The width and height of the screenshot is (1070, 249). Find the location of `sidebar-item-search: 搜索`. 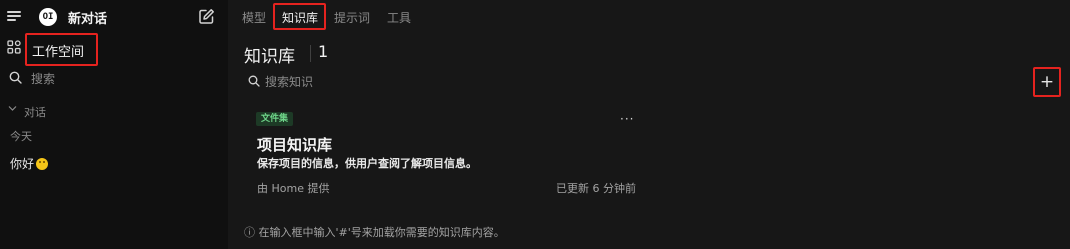

sidebar-item-search: 搜索 is located at coordinates (43, 78).